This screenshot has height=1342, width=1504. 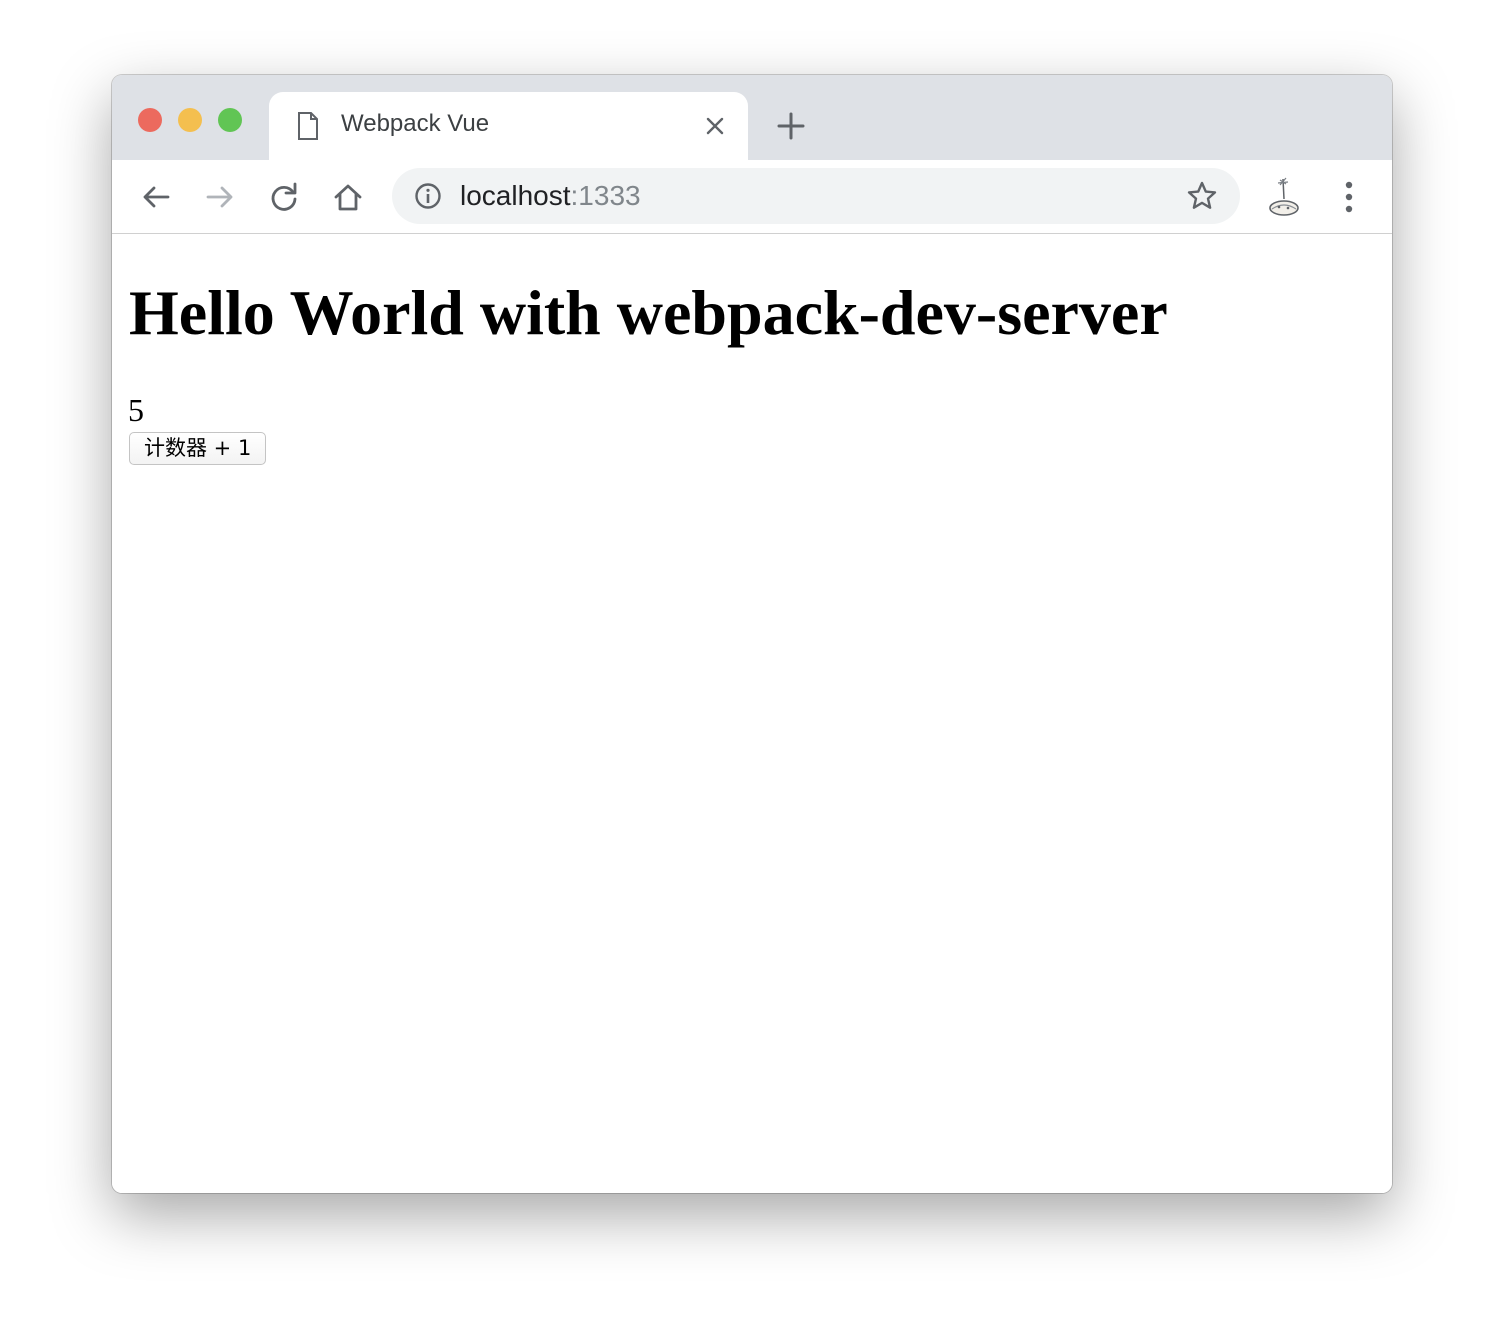 What do you see at coordinates (348, 197) in the screenshot?
I see `home-icon` at bounding box center [348, 197].